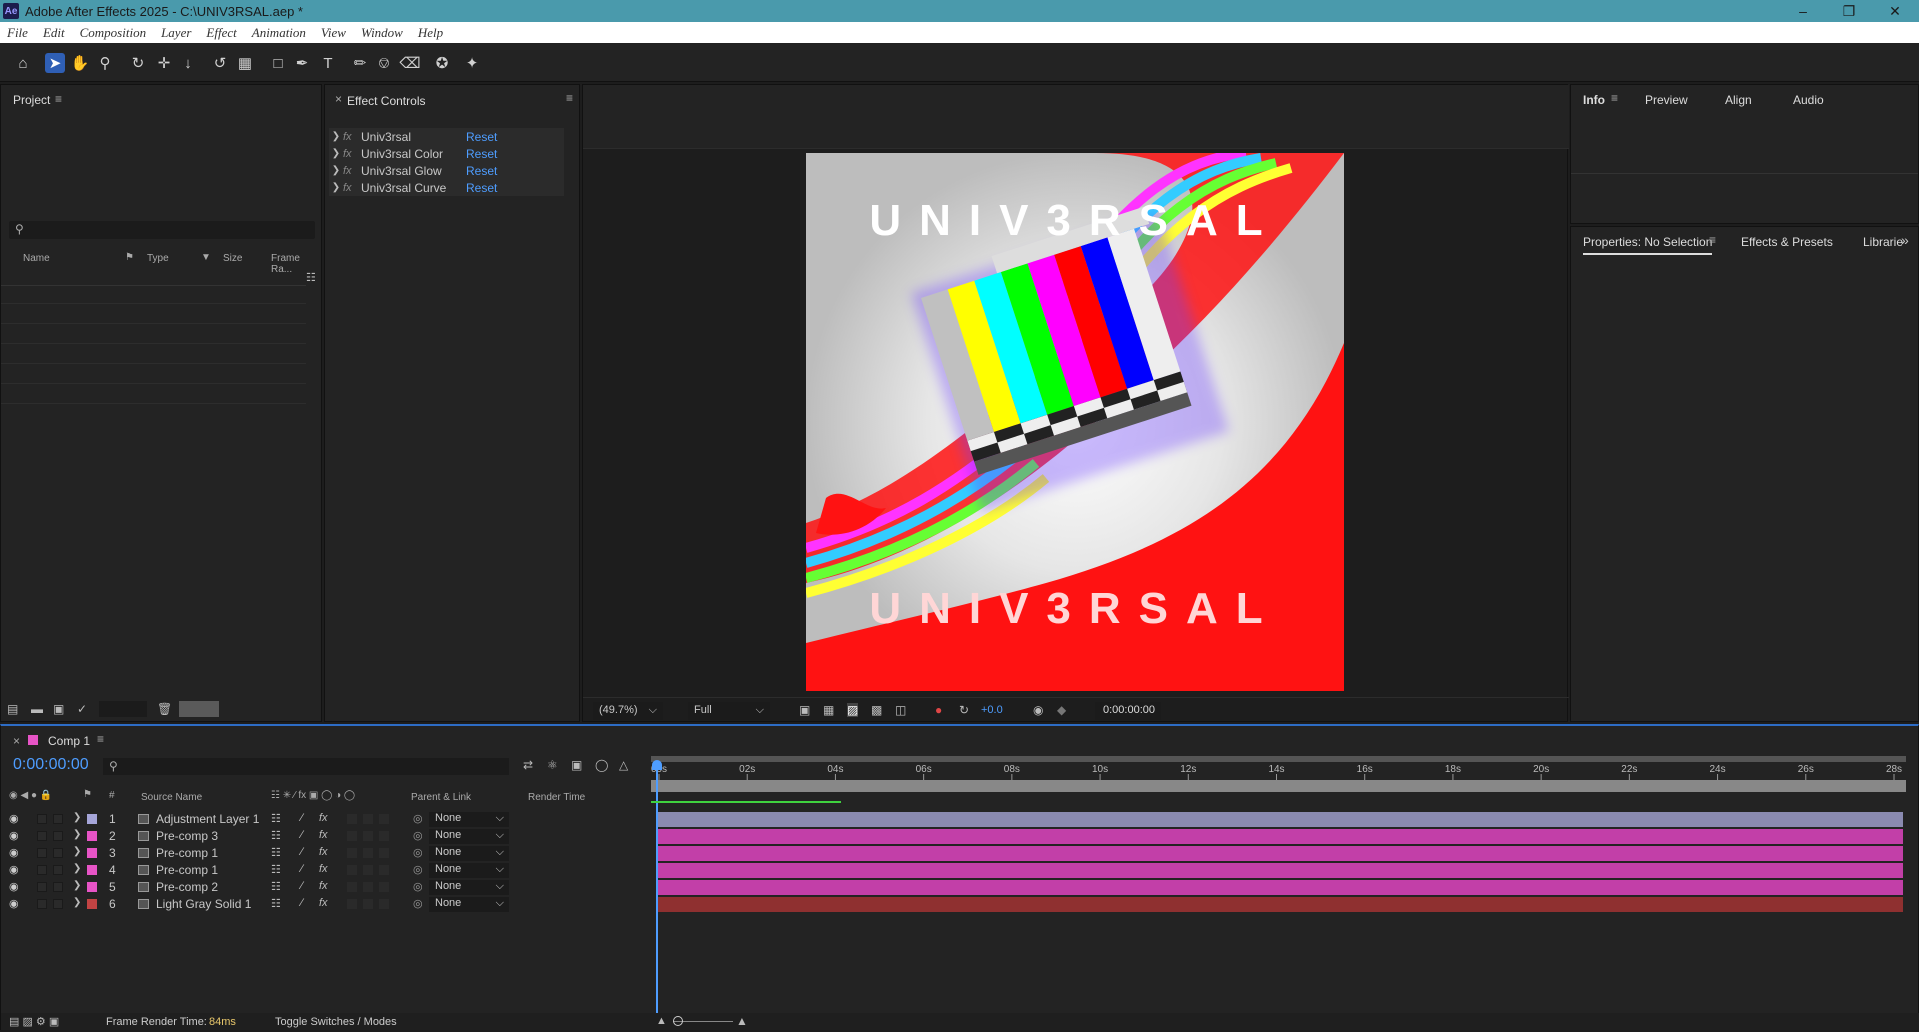 Image resolution: width=1919 pixels, height=1032 pixels. Describe the element at coordinates (34, 1021) in the screenshot. I see `footer-icons: ▤ ▨ ⚙ ▣` at that location.